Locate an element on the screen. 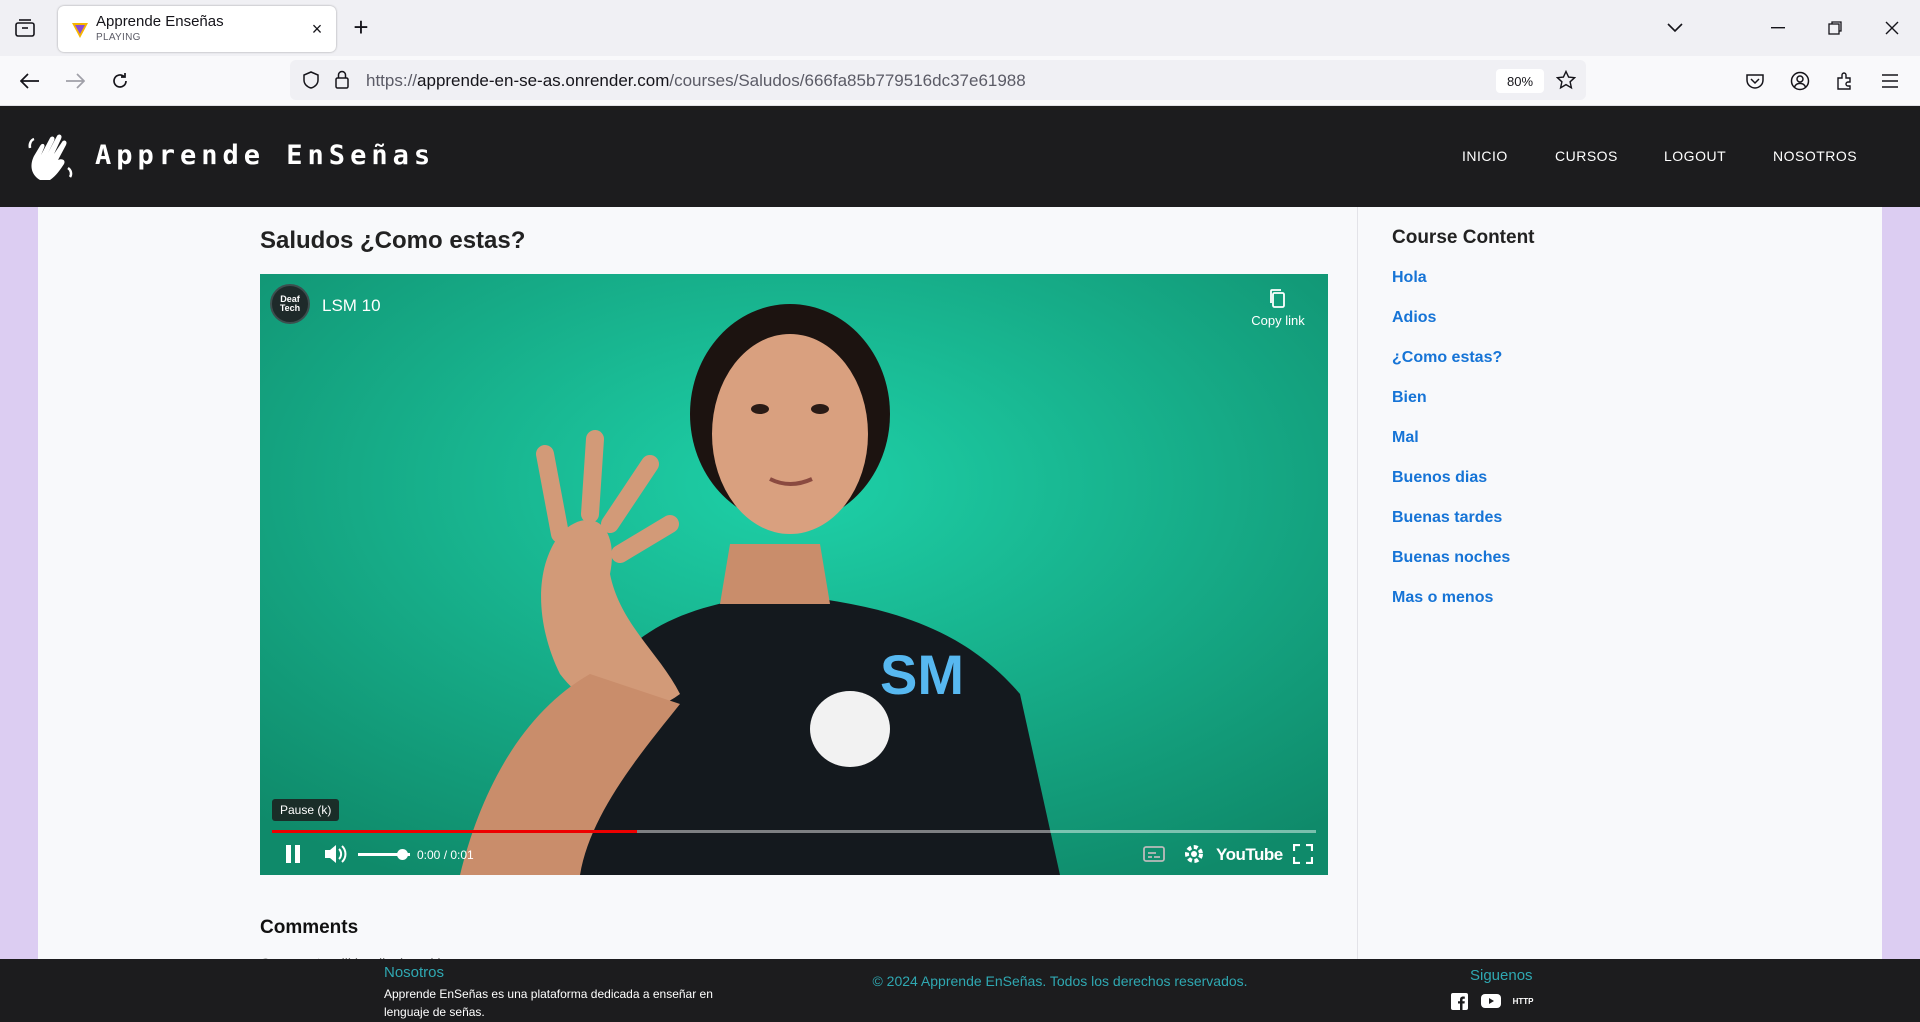  browser-tab-bar: Apprende Enseñas PLAYING × + is located at coordinates (960, 28).